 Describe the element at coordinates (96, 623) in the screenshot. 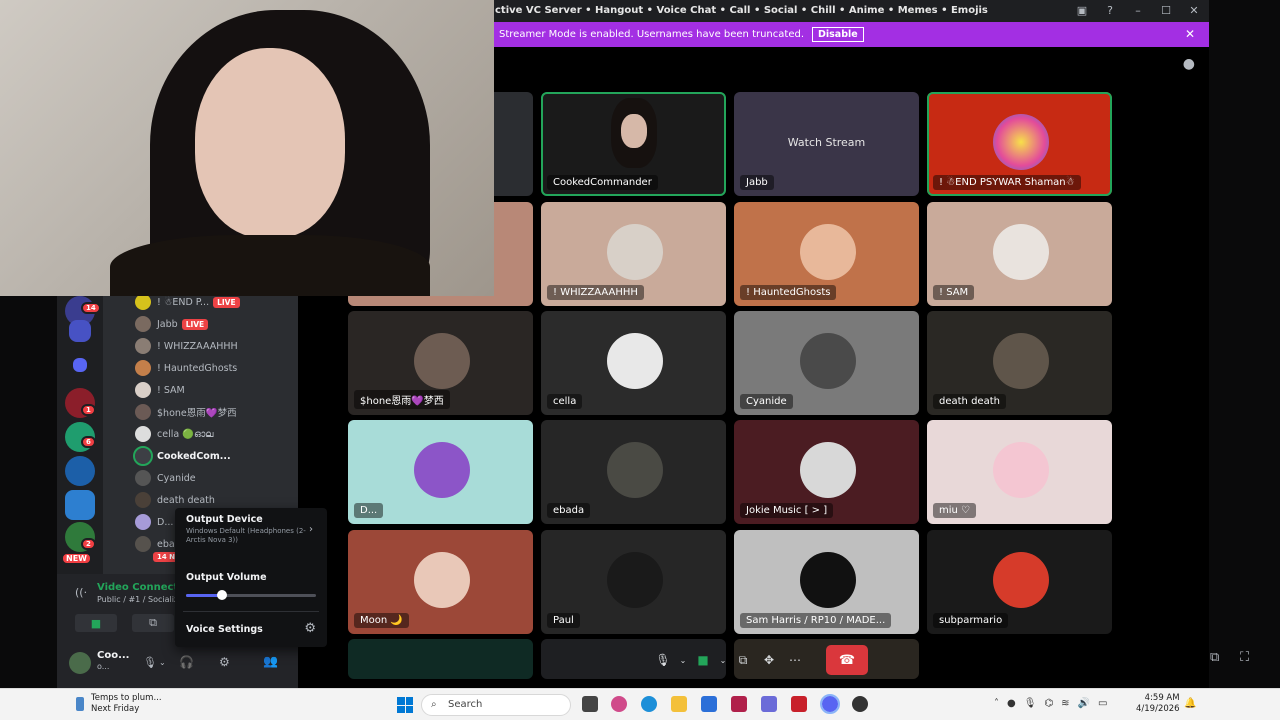

I see `camera-toggle-button: ■` at that location.